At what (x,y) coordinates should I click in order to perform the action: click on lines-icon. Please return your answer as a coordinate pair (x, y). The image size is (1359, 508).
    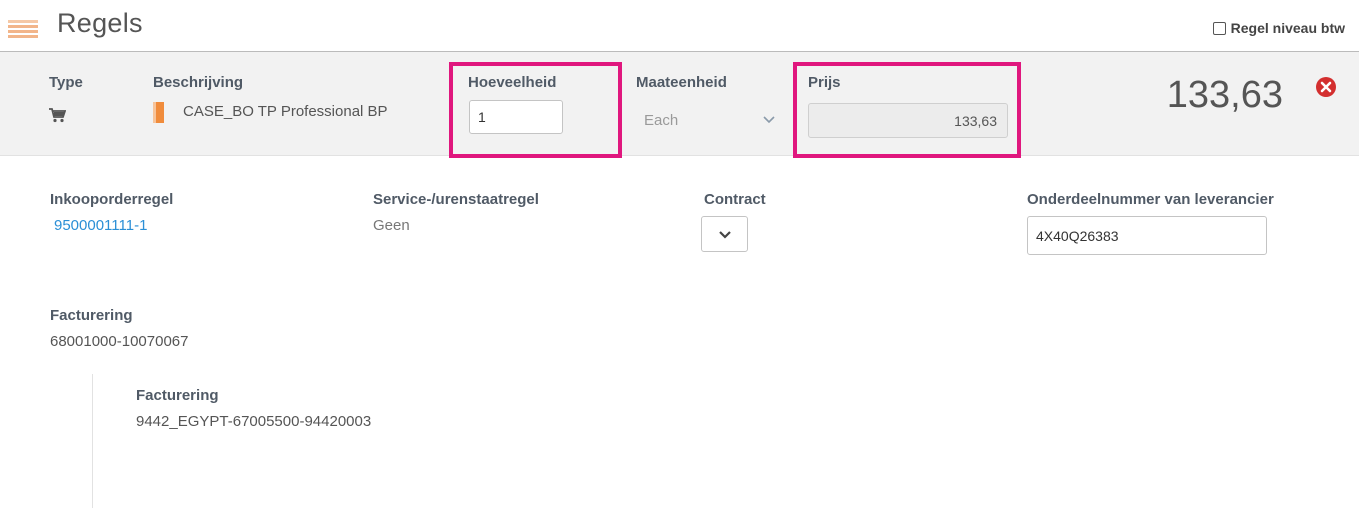
    Looking at the image, I should click on (23, 29).